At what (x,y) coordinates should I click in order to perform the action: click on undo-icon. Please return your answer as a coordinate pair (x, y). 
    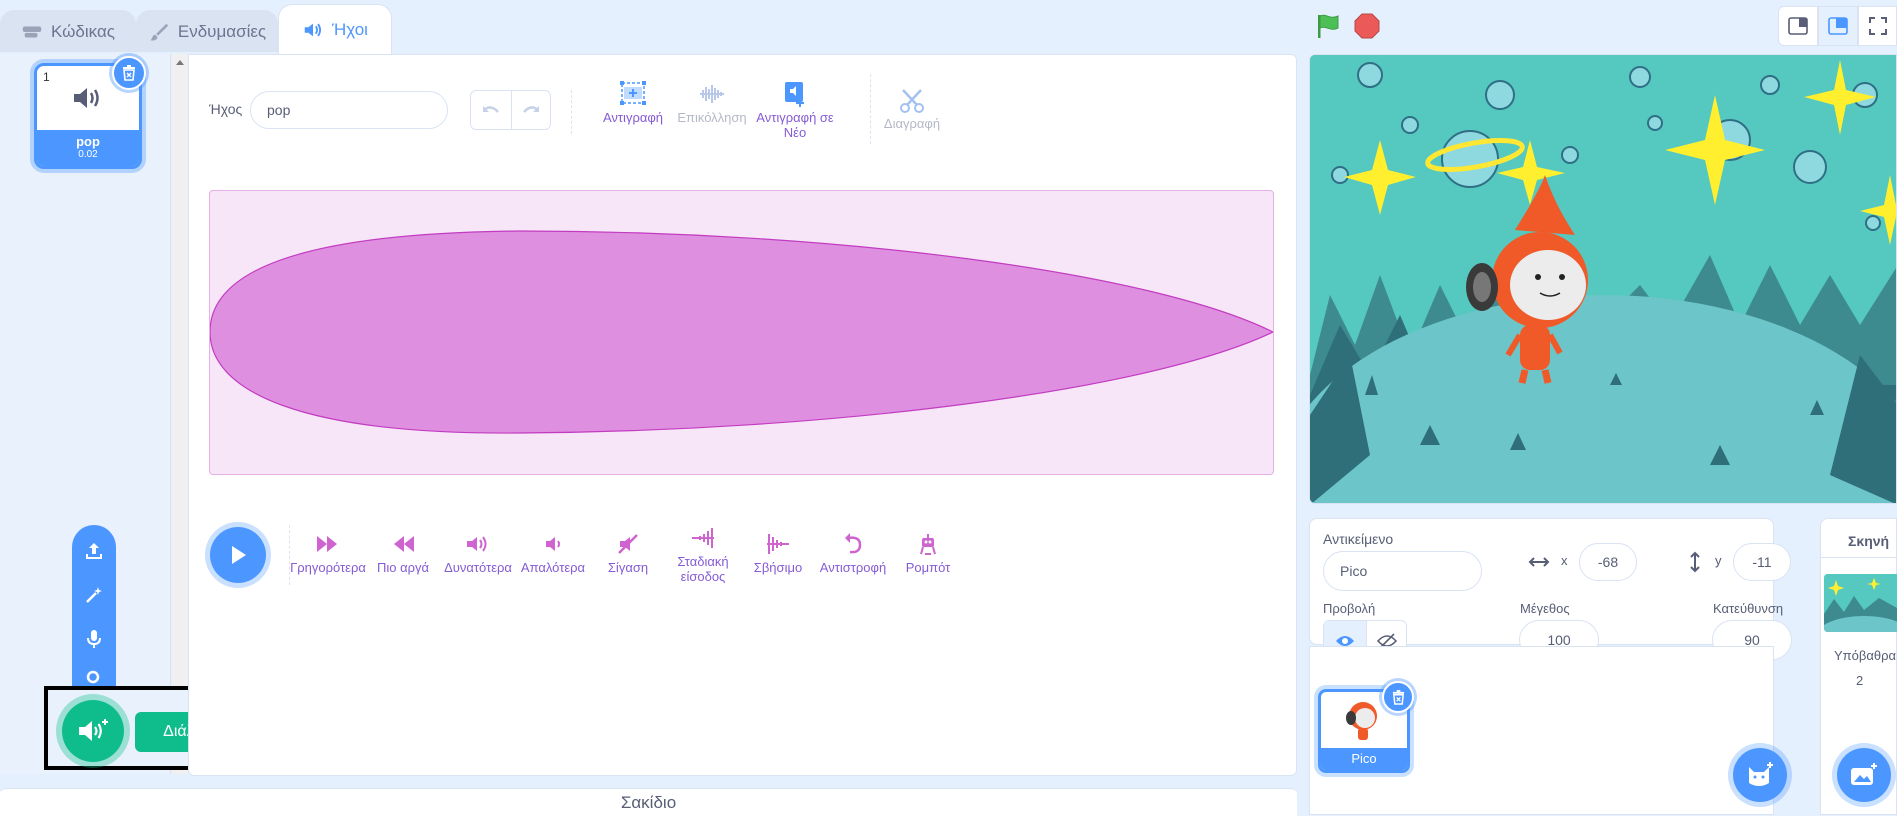
    Looking at the image, I should click on (491, 109).